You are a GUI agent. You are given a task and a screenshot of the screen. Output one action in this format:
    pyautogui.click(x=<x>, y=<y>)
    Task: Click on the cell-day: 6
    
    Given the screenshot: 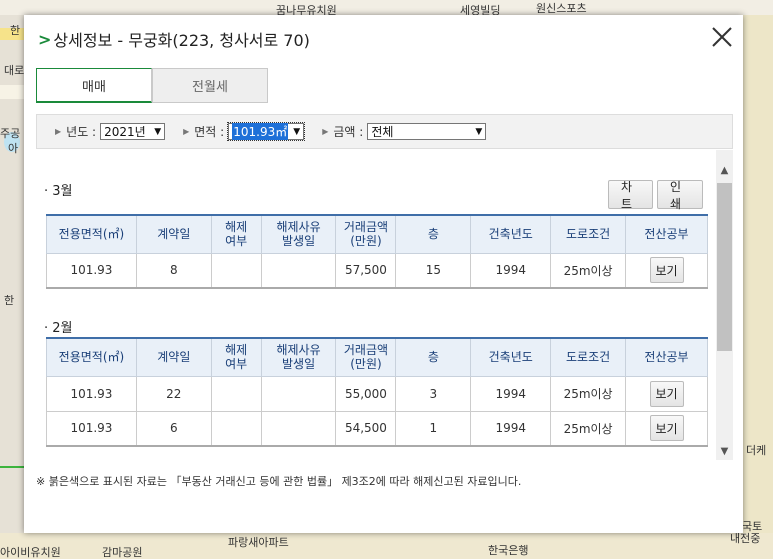 What is the action you would take?
    pyautogui.click(x=173, y=428)
    